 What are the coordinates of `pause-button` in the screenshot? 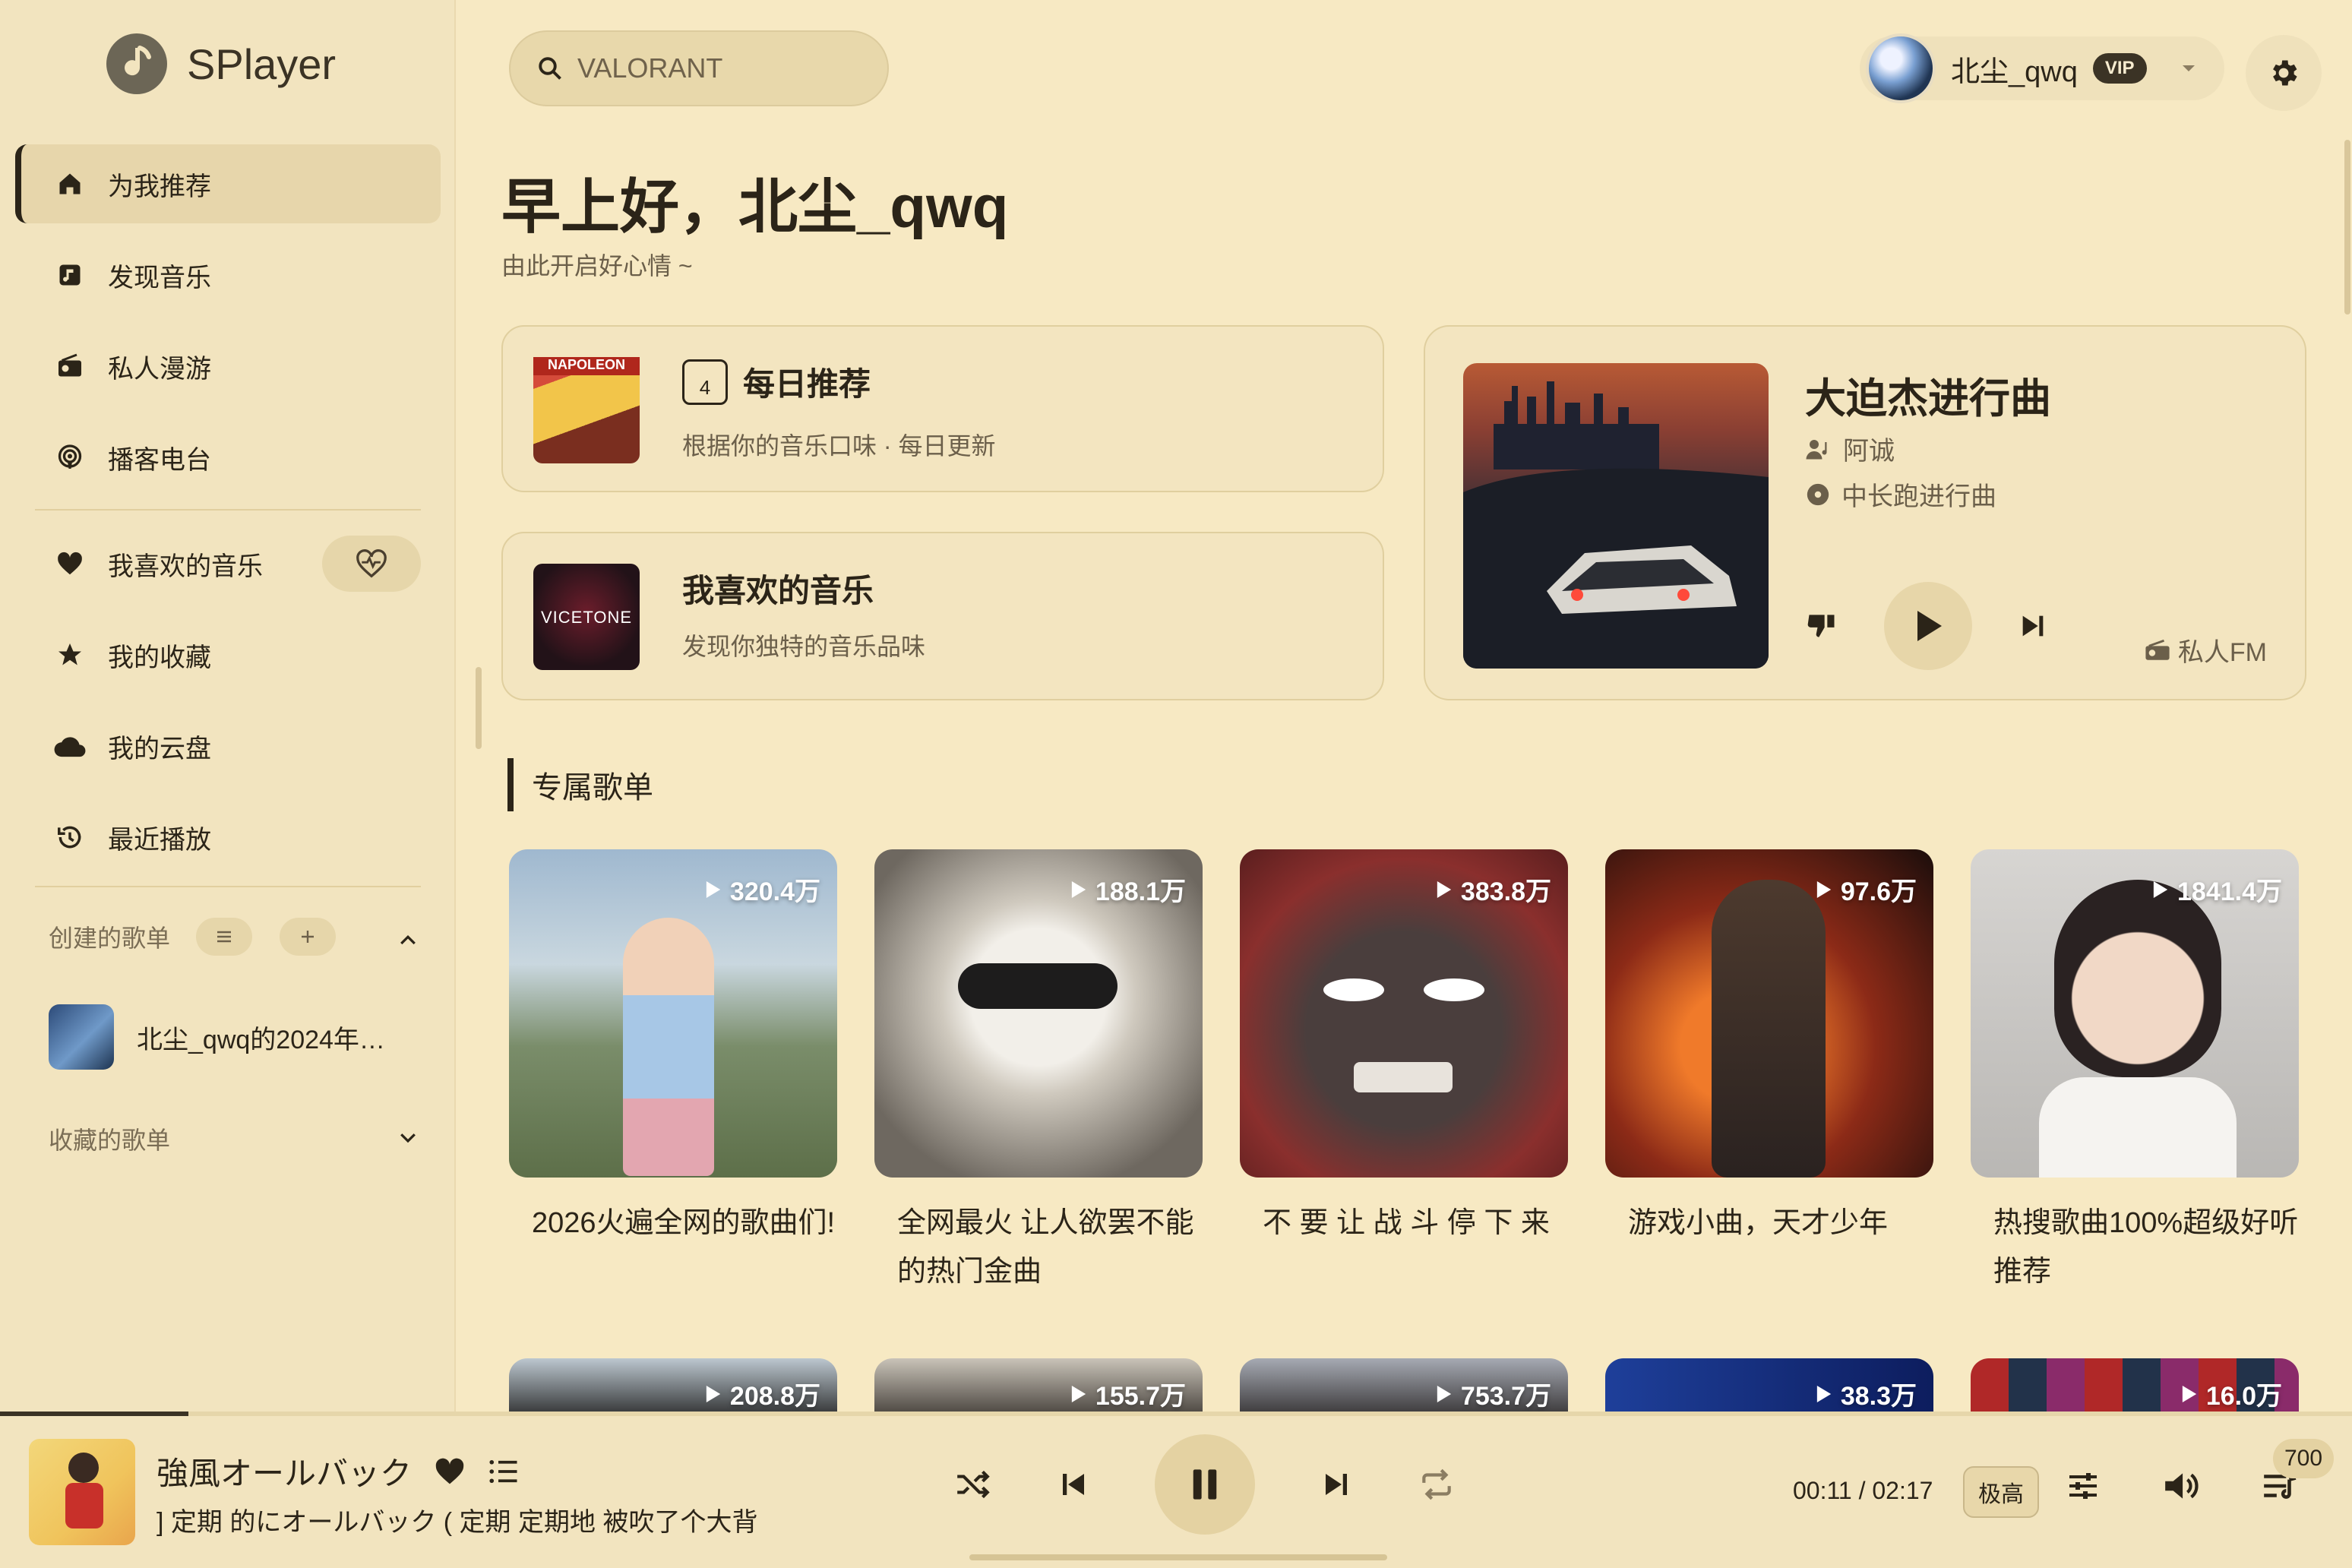 It's located at (1205, 1484).